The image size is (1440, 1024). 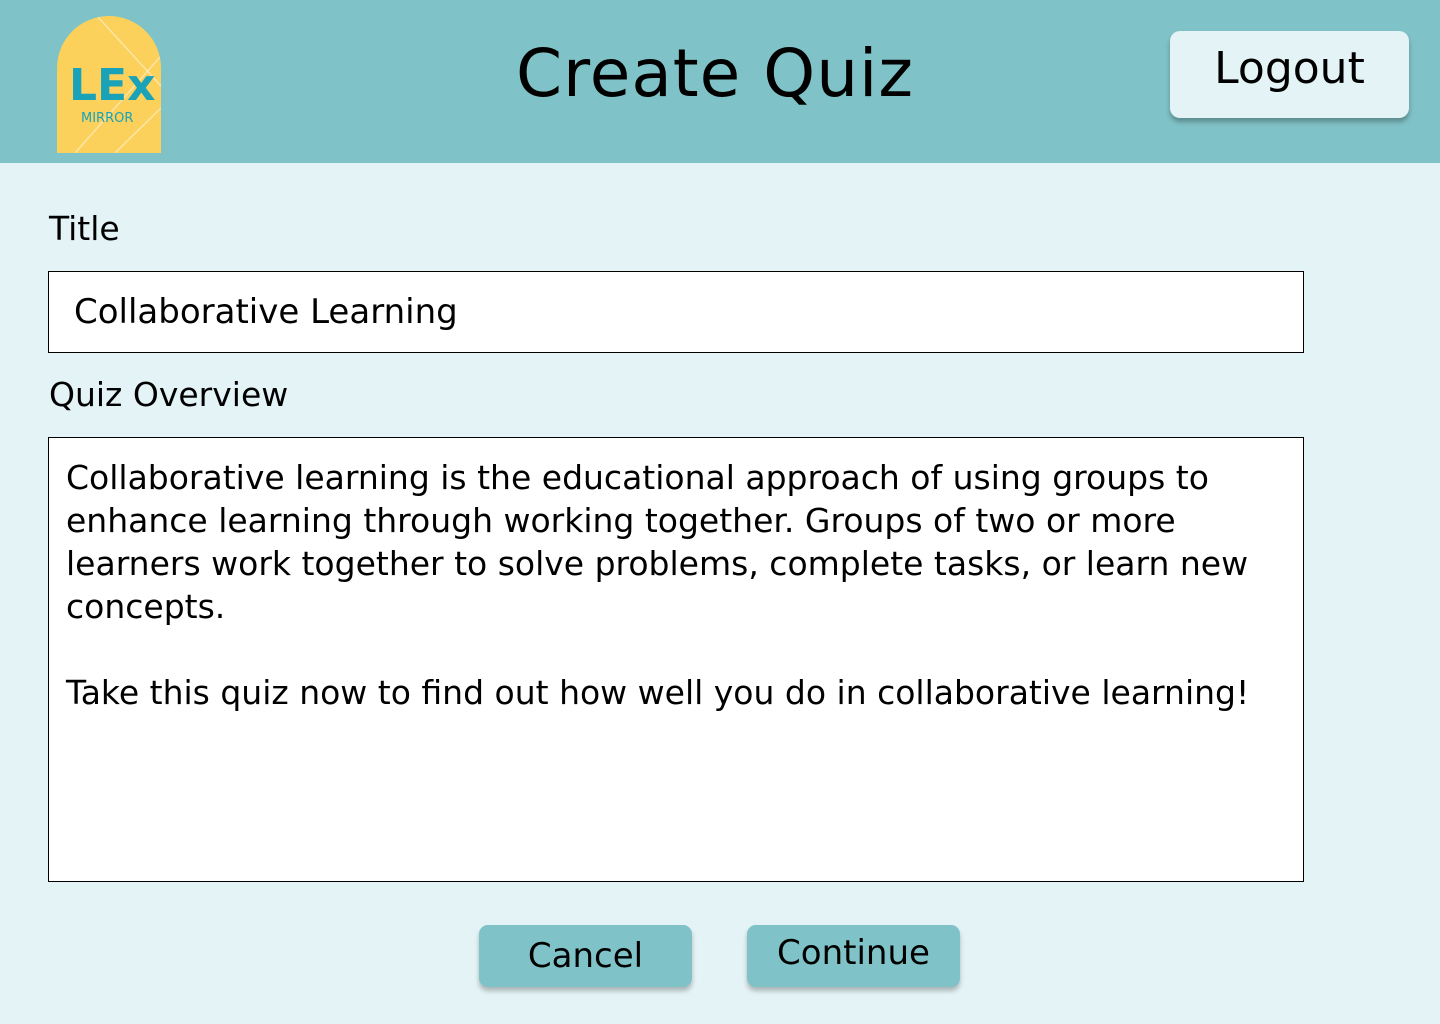 What do you see at coordinates (676, 312) in the screenshot?
I see `quiz-title-input` at bounding box center [676, 312].